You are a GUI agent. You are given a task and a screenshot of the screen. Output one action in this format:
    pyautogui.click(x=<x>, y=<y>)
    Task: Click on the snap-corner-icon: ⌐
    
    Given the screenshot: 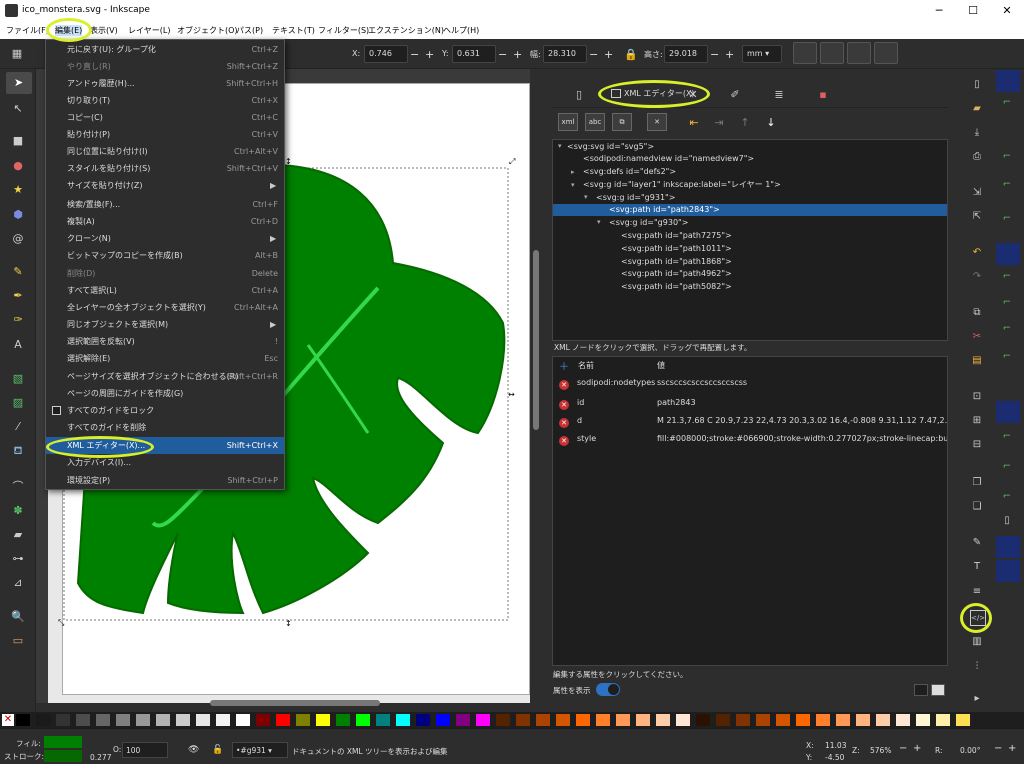 What is the action you would take?
    pyautogui.click(x=1007, y=185)
    